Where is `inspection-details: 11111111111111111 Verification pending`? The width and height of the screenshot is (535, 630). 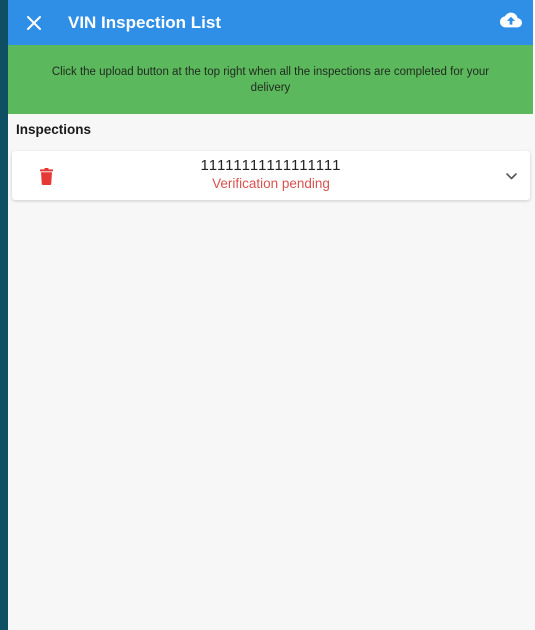
inspection-details: 11111111111111111 Verification pending is located at coordinates (271, 174).